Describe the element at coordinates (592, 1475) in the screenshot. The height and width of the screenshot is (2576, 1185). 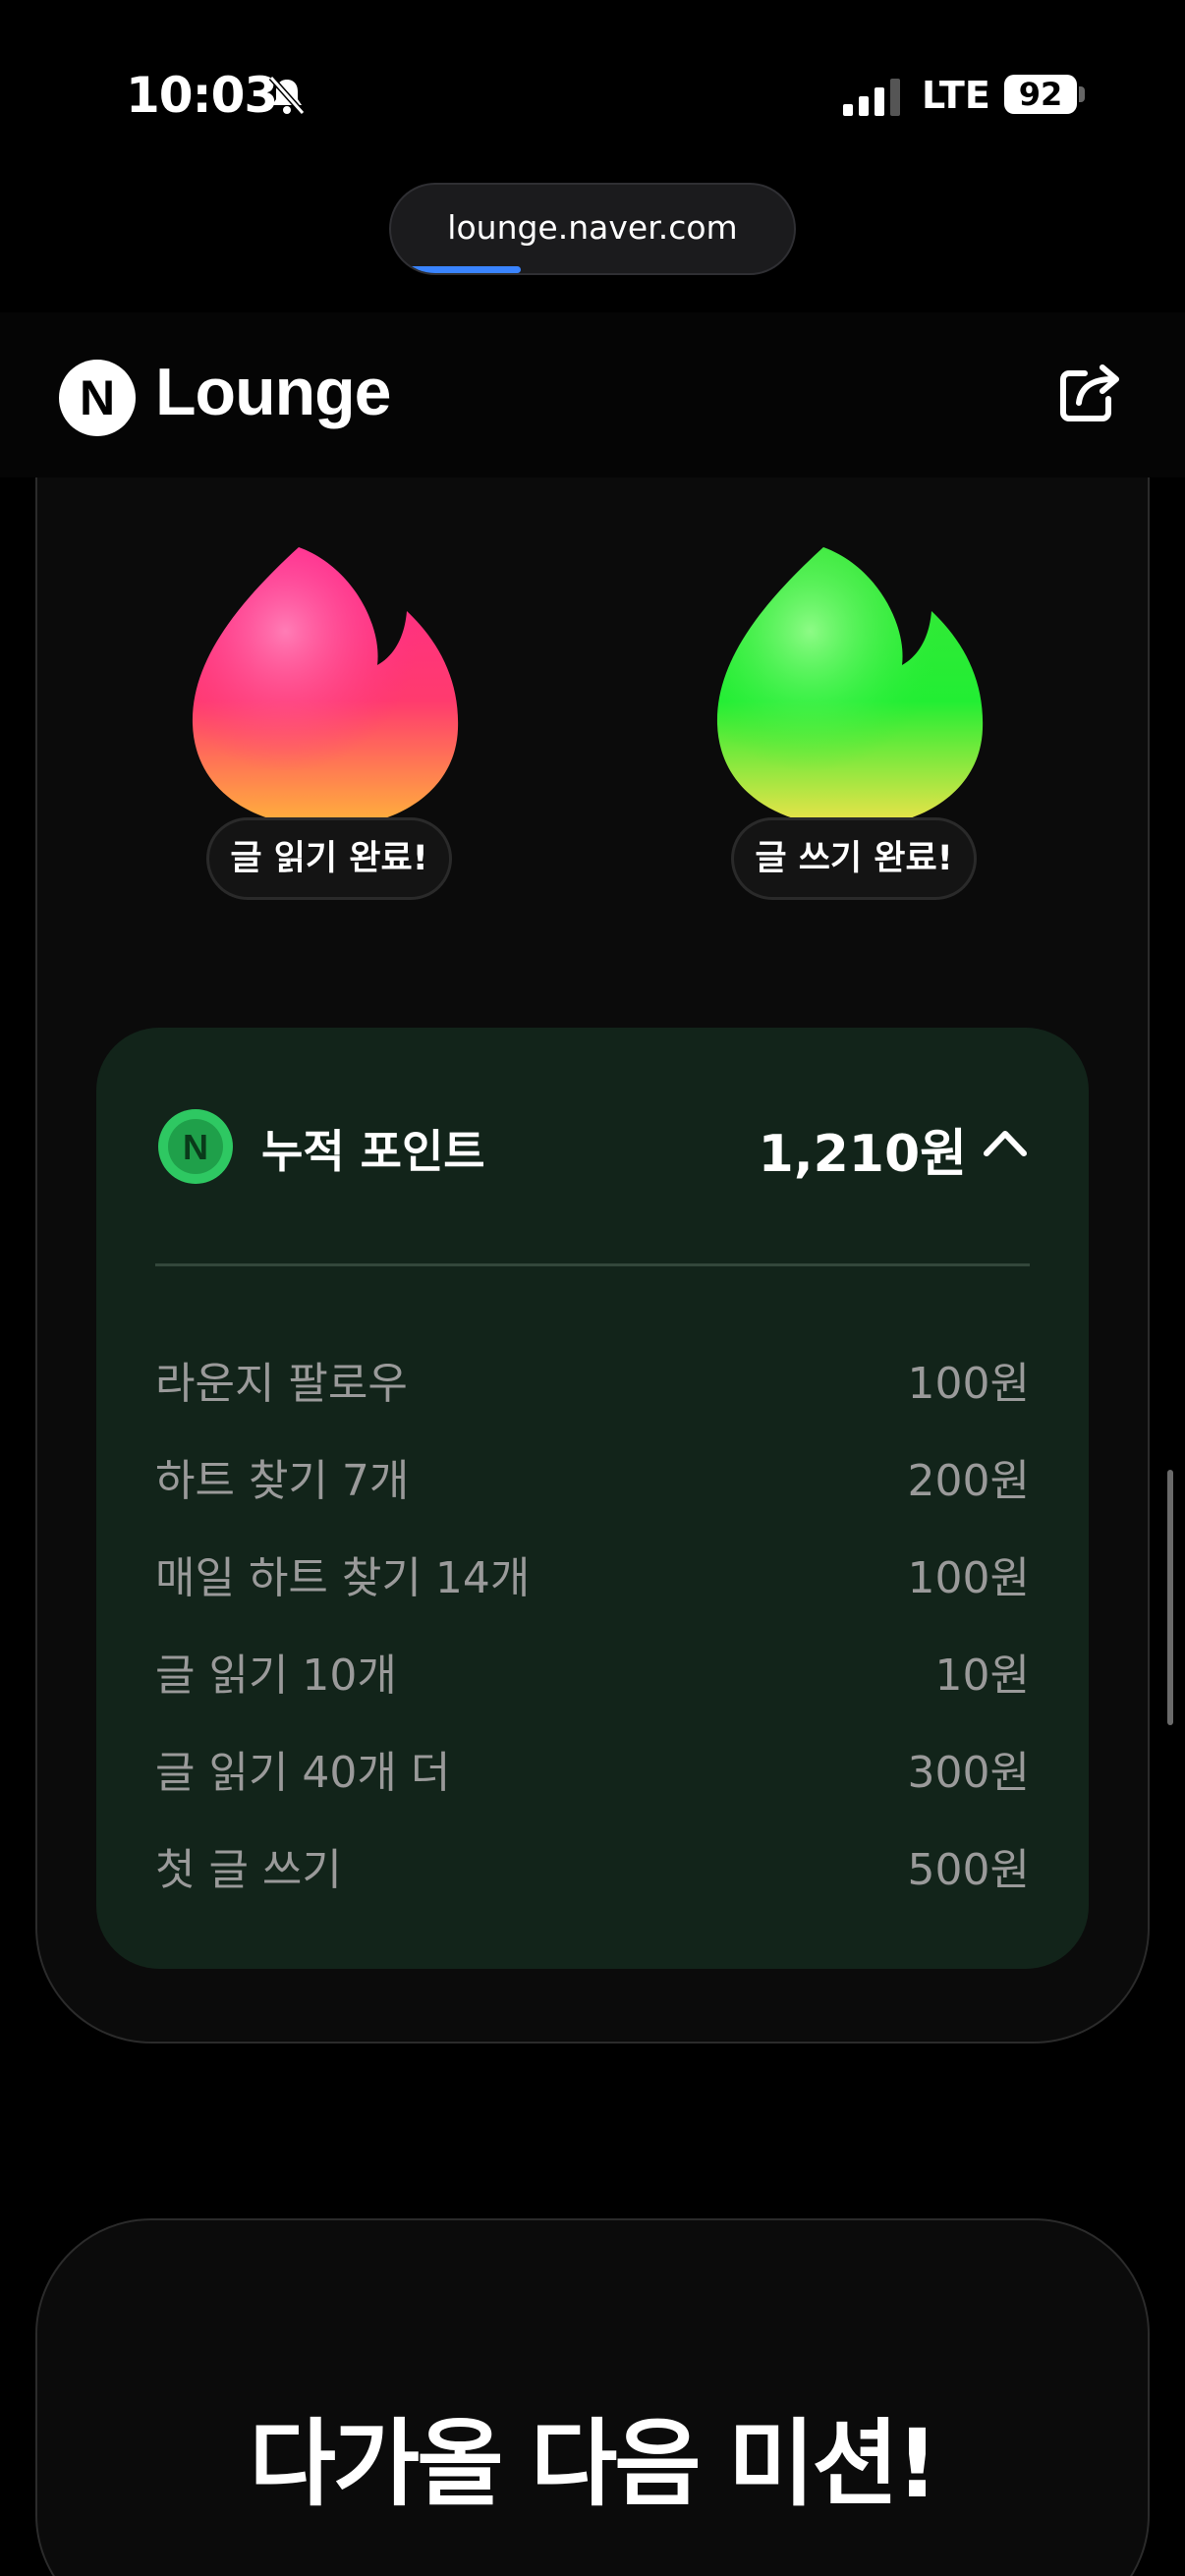
I see `points-row: 하트 찾기 7개 200원` at that location.